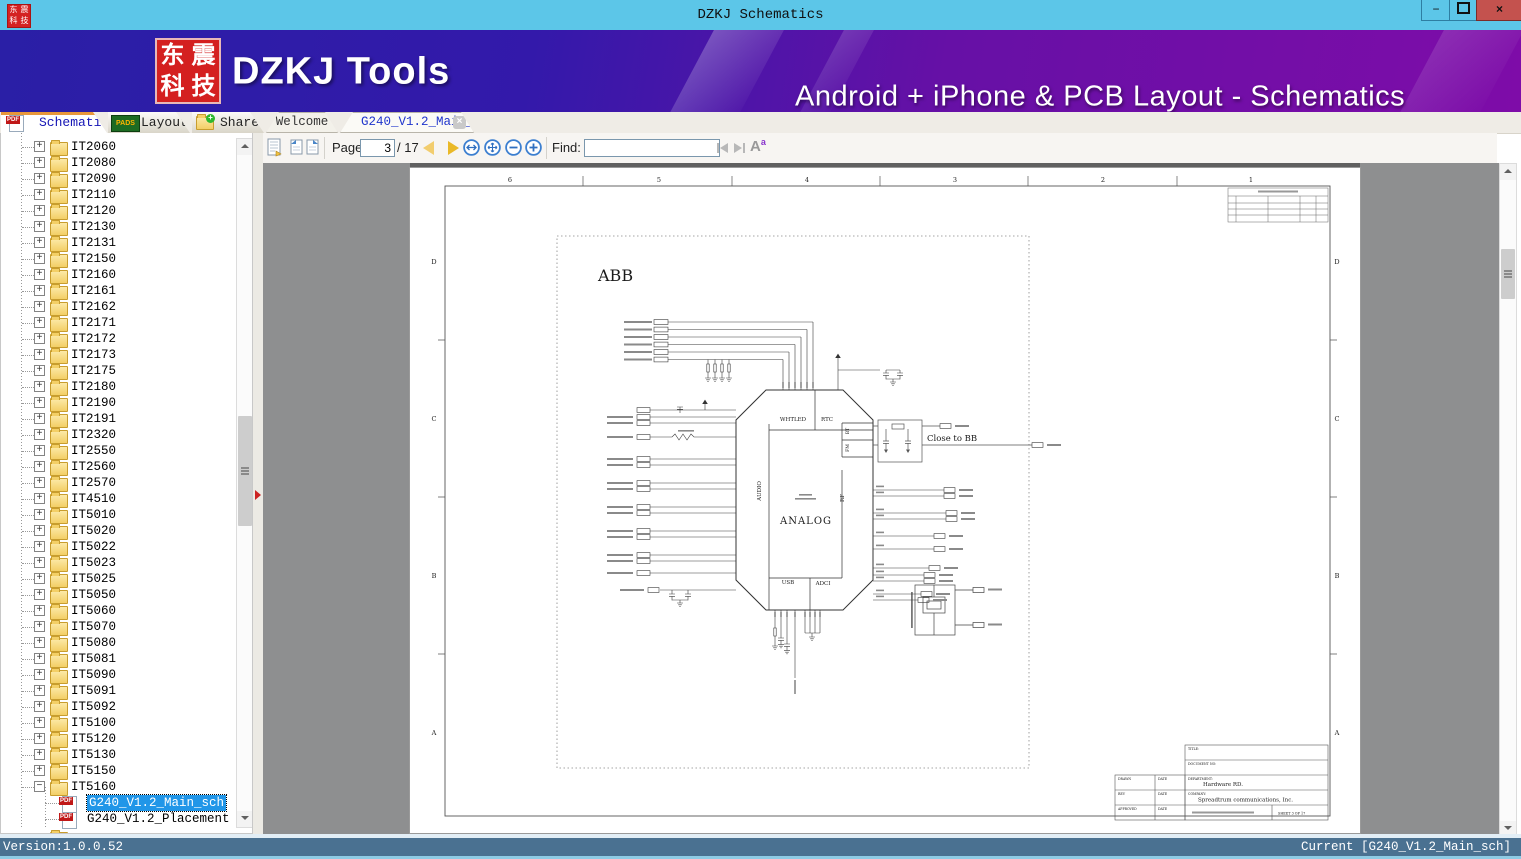 The image size is (1521, 859). I want to click on tree-folder-IT5023: + IT5023, so click(119, 563).